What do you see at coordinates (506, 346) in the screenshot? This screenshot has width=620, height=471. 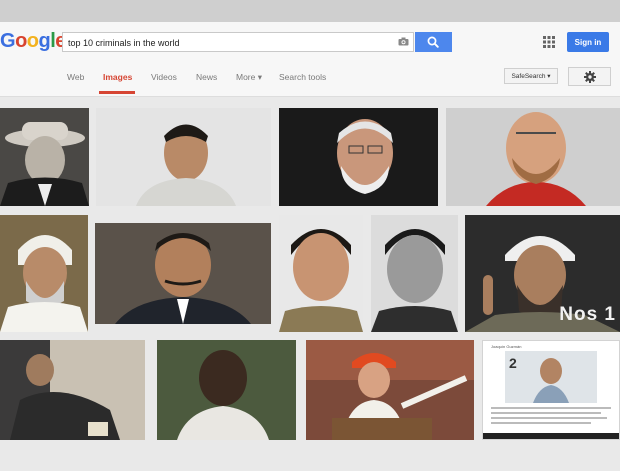 I see `document-title: Joaquín Guzmán` at bounding box center [506, 346].